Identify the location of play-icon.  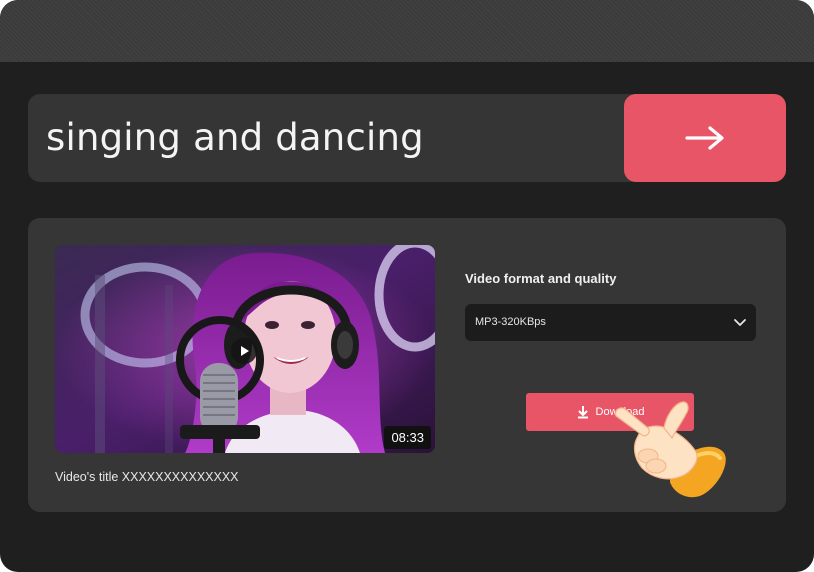
(245, 351).